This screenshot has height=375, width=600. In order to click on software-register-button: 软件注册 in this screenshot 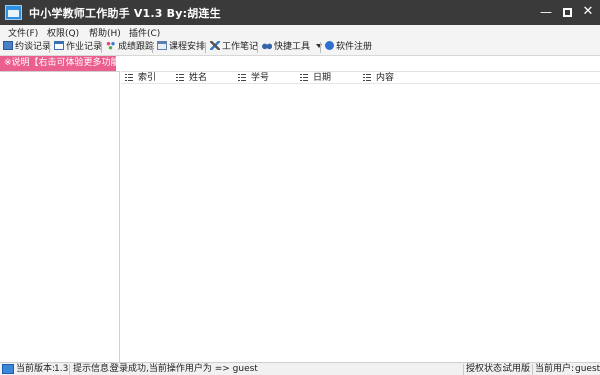, I will do `click(348, 47)`.